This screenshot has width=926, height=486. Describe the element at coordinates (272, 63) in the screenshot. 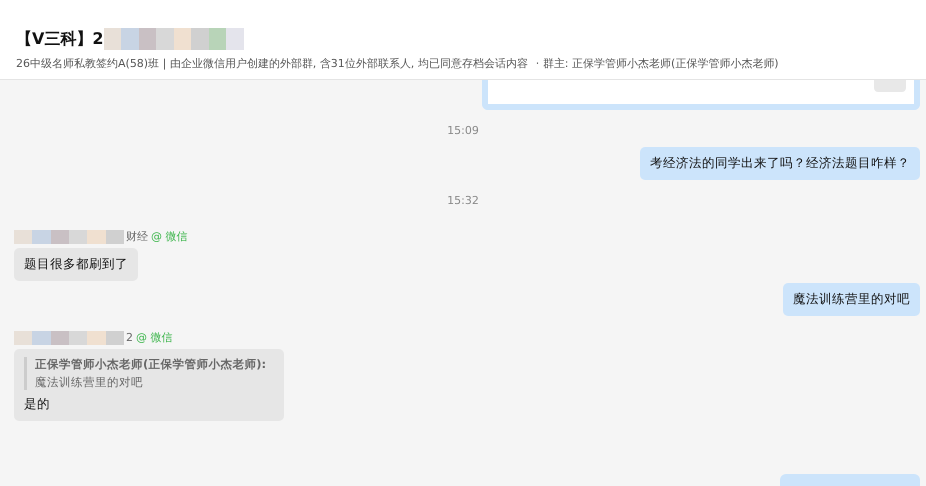

I see `group-description: 26中级名师私教签约A(58)班 | 由企业微信用户创建的外部群, 含31位外部联系人, 均已同意存档会话内容` at that location.